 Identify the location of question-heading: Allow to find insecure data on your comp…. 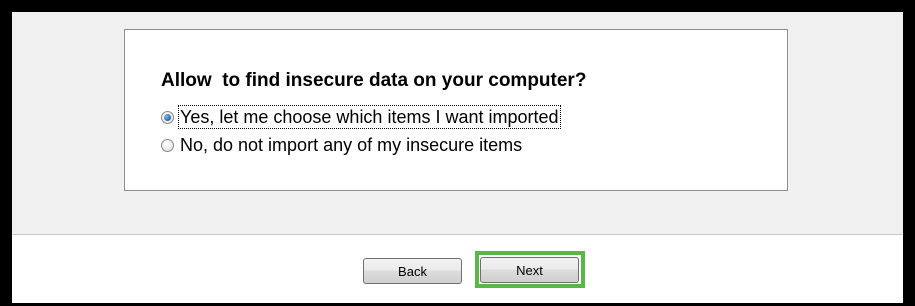
(374, 80).